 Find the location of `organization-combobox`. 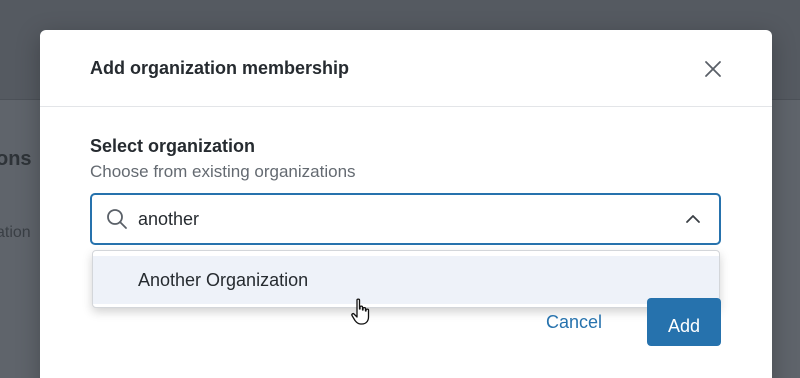

organization-combobox is located at coordinates (405, 219).